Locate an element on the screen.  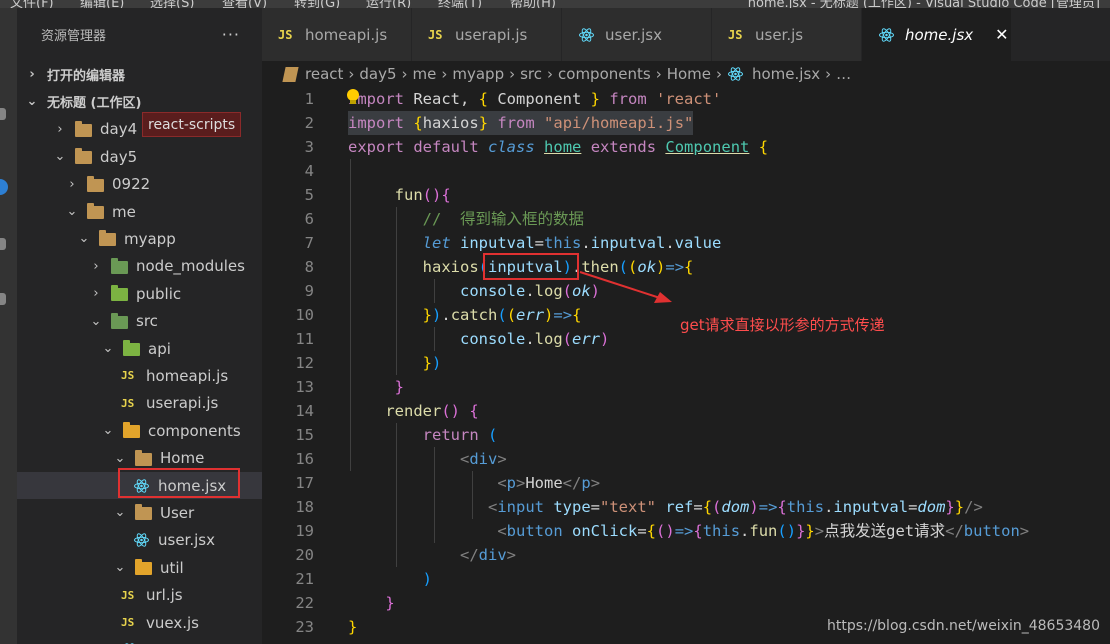
account-activity-icon is located at coordinates (4, 187).